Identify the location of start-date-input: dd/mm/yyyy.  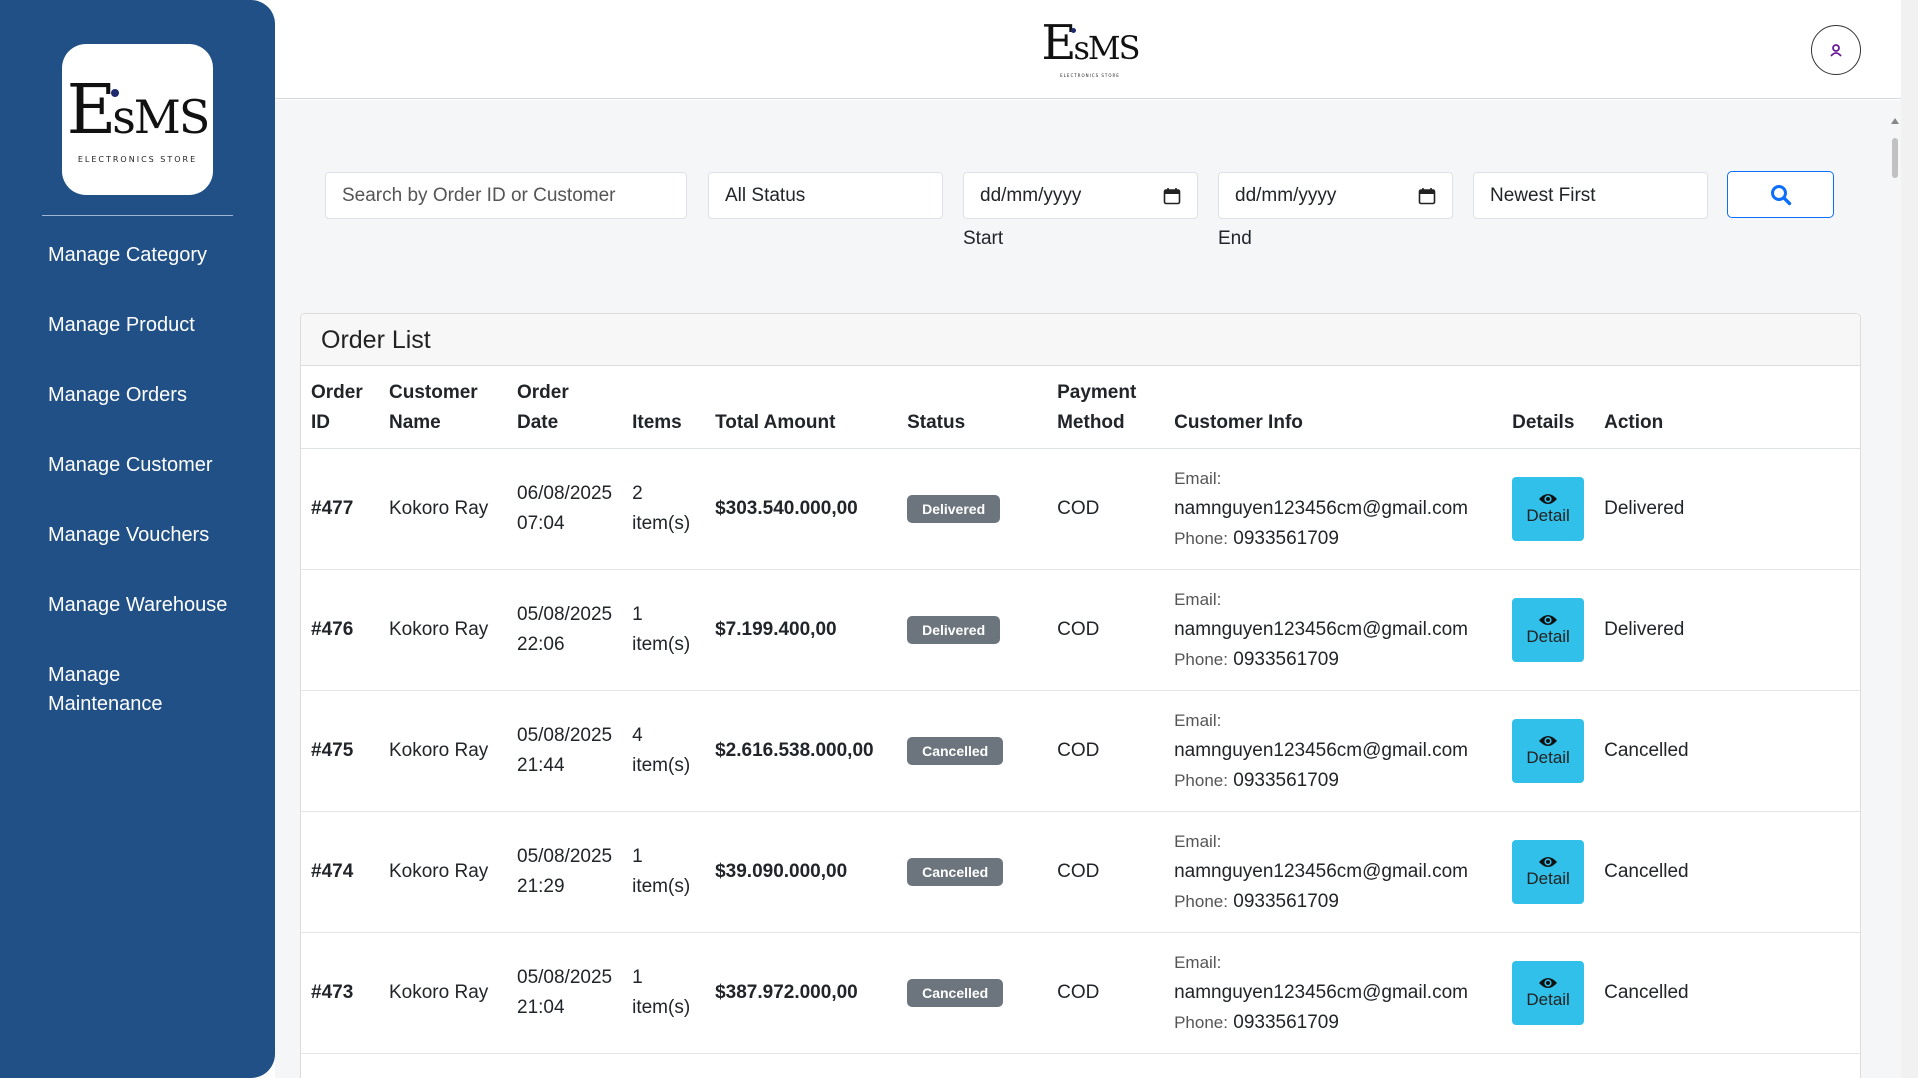
(1080, 195).